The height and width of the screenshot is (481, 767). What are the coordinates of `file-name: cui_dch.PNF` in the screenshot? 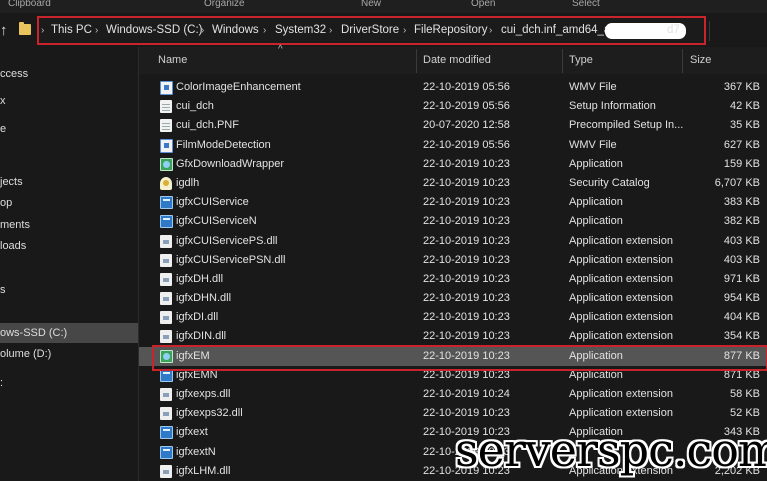 It's located at (207, 125).